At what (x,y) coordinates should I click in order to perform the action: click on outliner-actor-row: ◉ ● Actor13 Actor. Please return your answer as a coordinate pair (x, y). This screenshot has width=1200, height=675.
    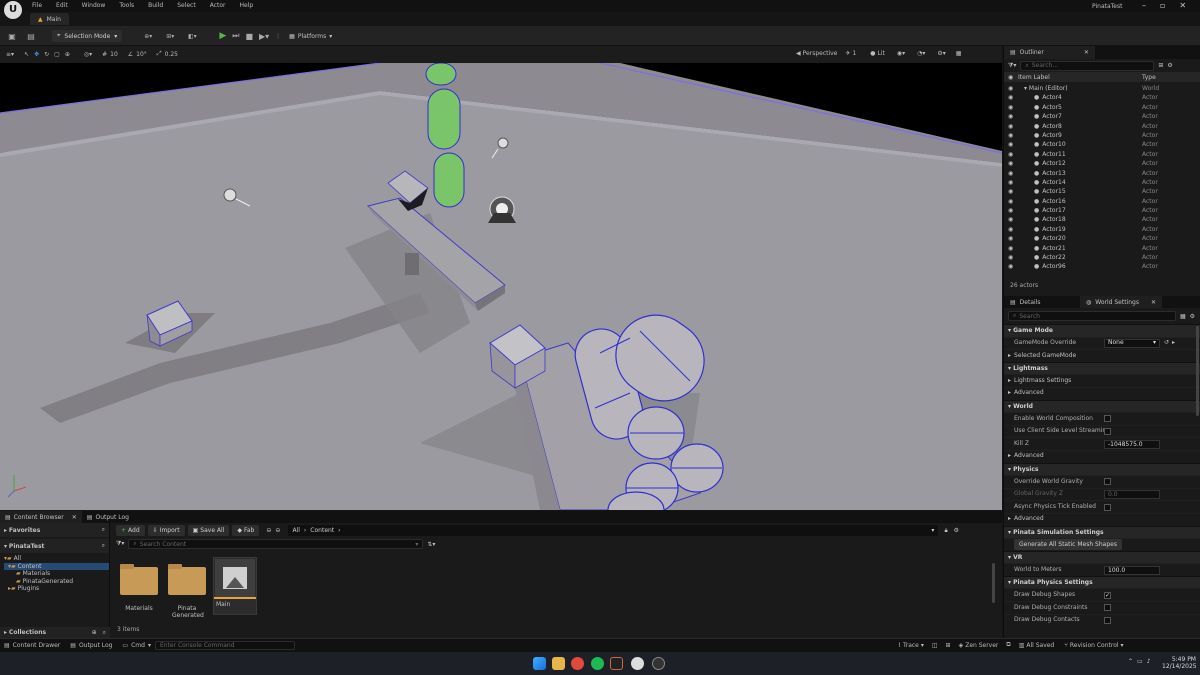
    Looking at the image, I should click on (1104, 173).